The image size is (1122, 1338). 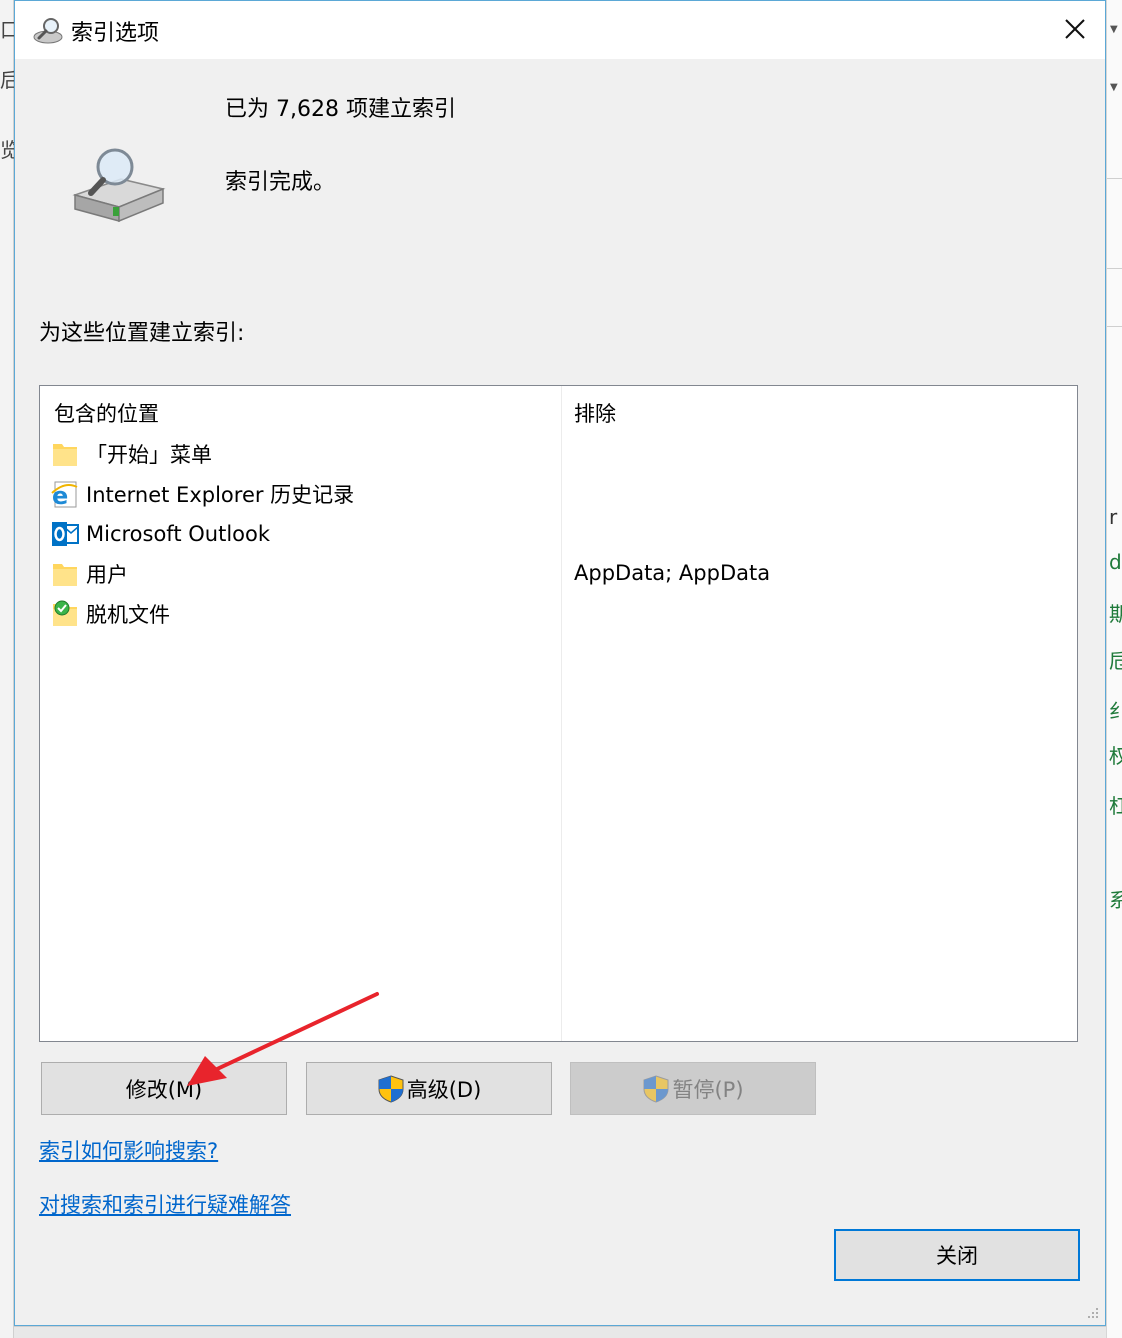 I want to click on list-item-label: Microsoft Outlook, so click(x=178, y=534).